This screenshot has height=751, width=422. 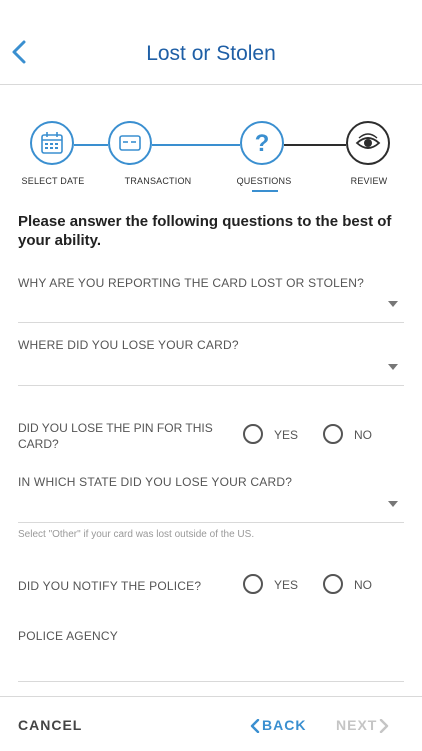 What do you see at coordinates (211, 307) in the screenshot?
I see `reason-dropdown` at bounding box center [211, 307].